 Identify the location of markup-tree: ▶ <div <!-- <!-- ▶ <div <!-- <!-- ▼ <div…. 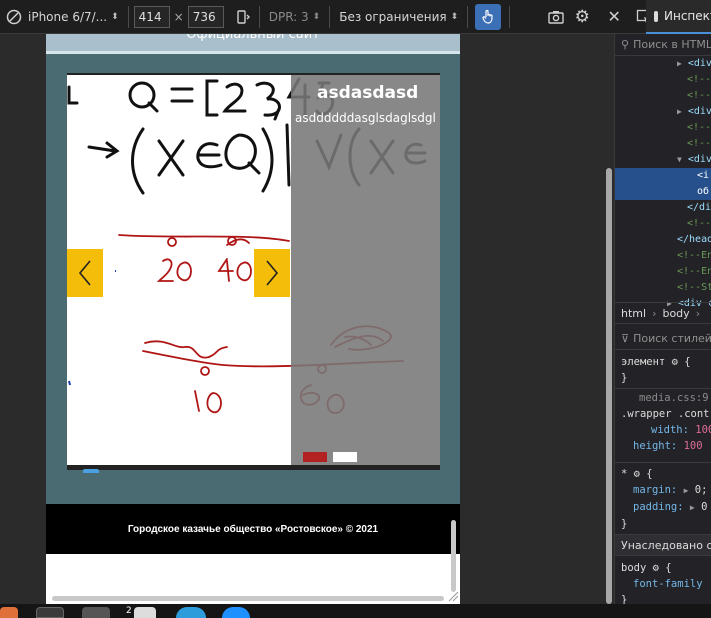
(663, 184).